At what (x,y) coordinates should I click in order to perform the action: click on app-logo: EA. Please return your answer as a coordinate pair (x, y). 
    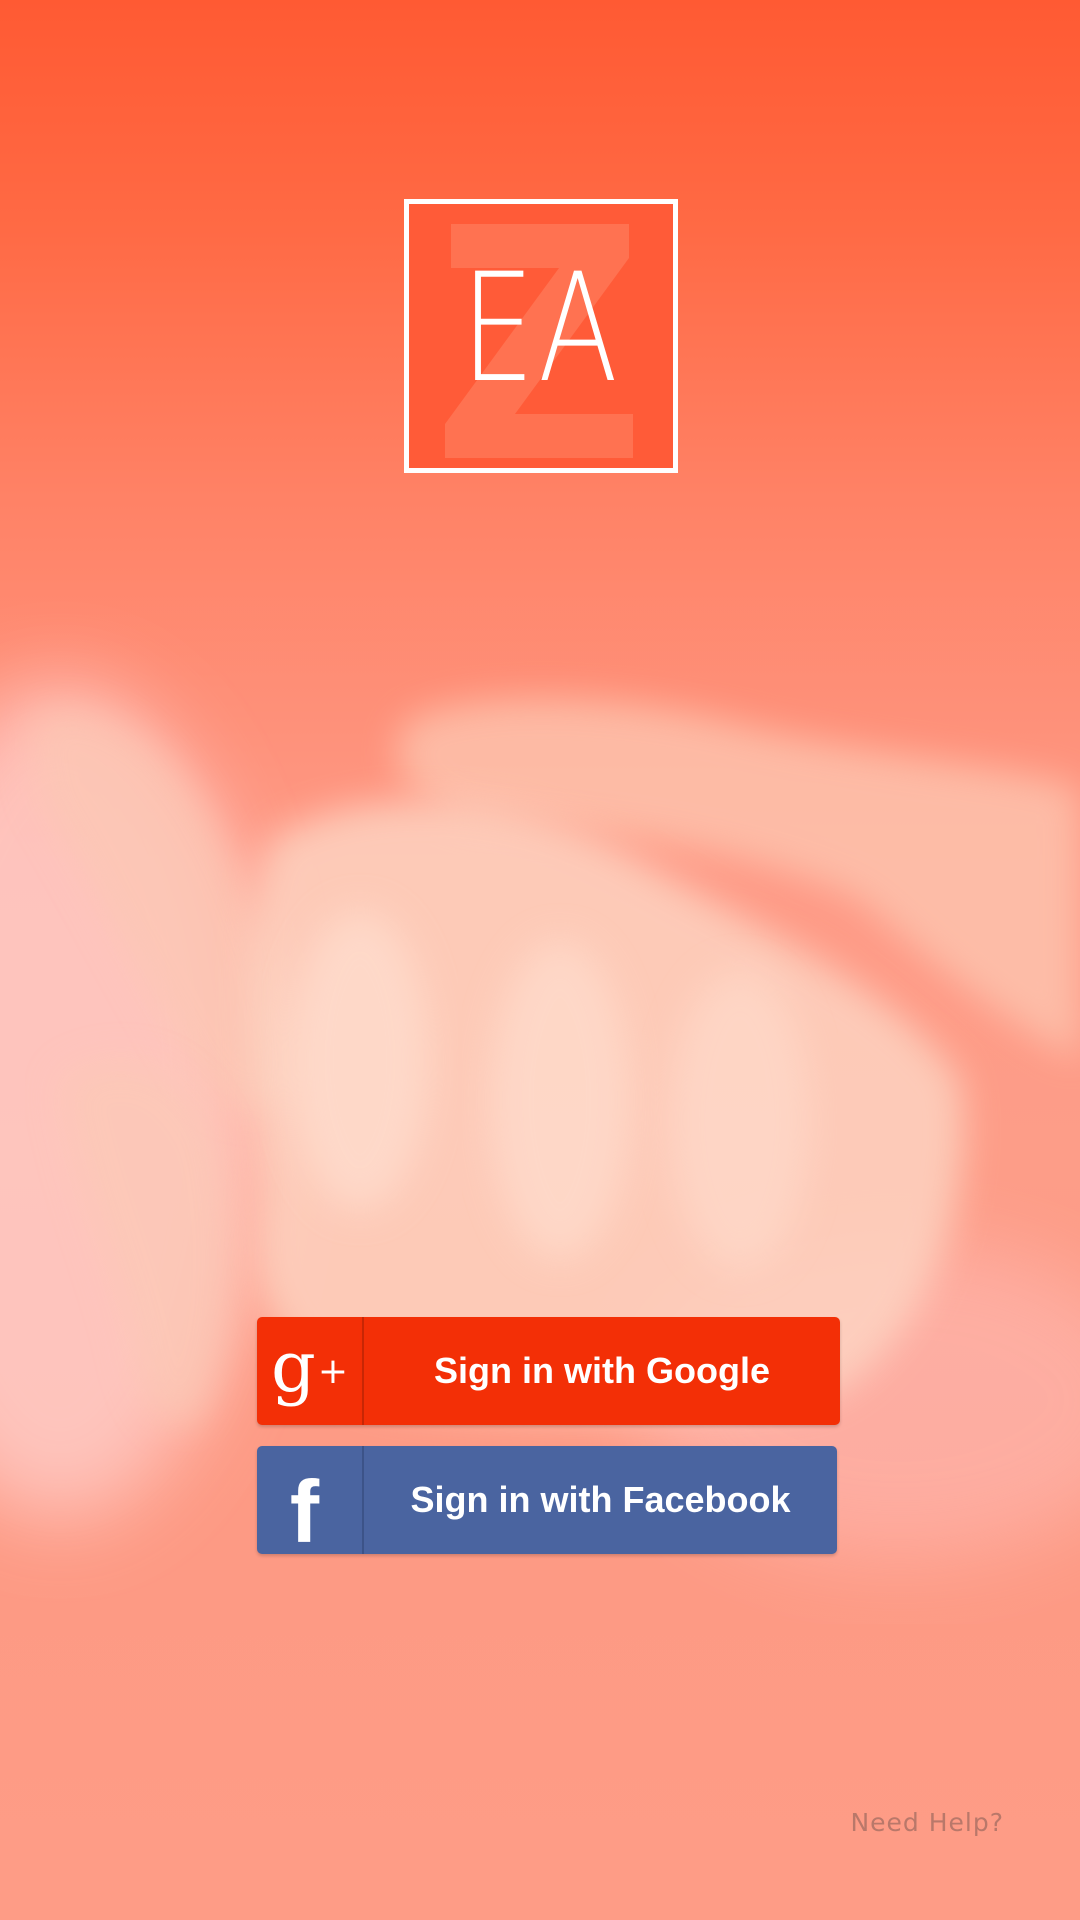
    Looking at the image, I should click on (541, 336).